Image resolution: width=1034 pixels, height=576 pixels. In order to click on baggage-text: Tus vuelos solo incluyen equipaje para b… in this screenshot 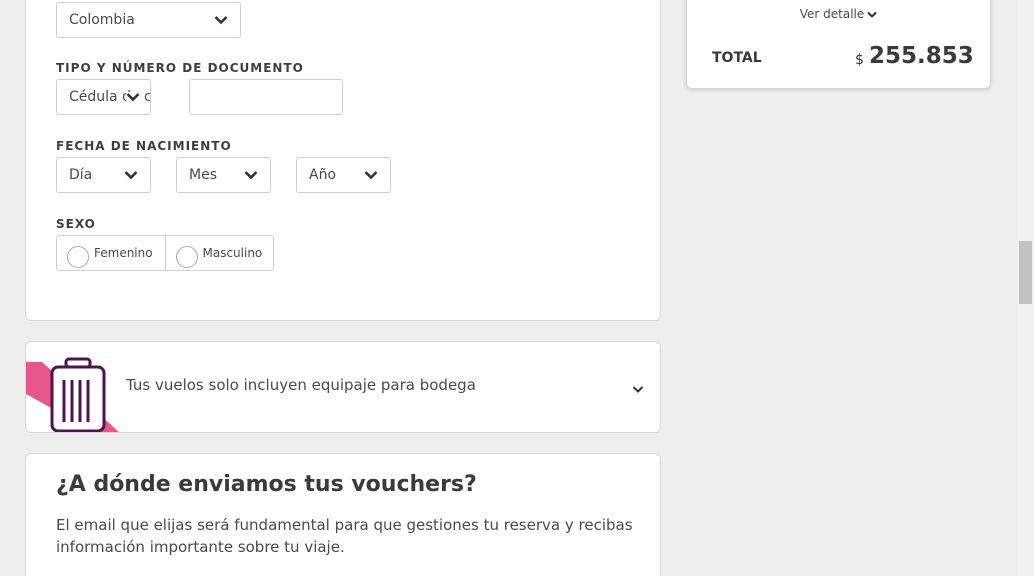, I will do `click(301, 385)`.